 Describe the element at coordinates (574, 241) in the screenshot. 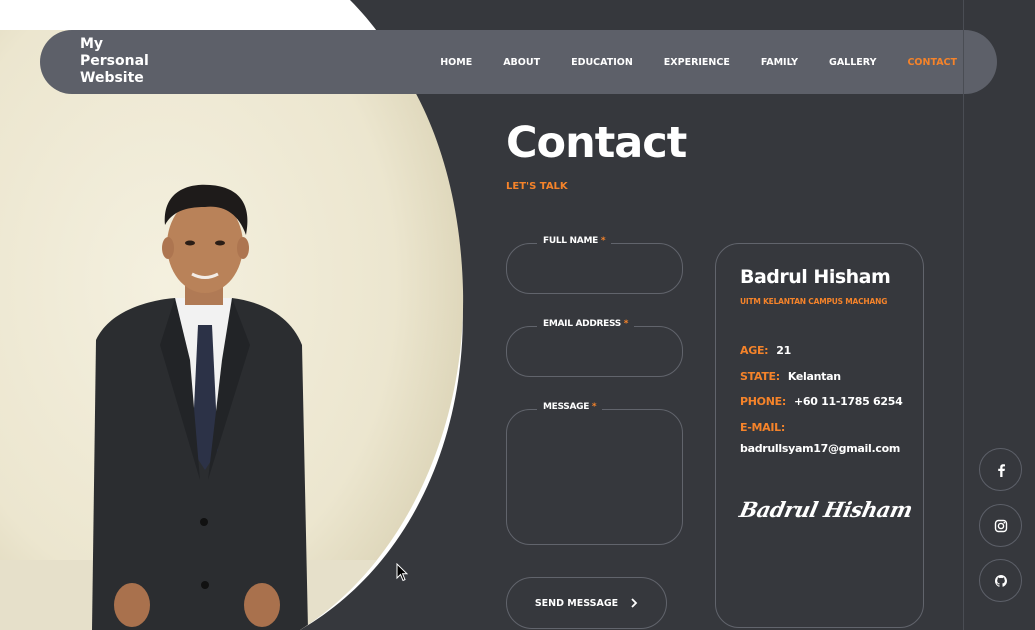

I see `full-name-label: FULL NAME *` at that location.